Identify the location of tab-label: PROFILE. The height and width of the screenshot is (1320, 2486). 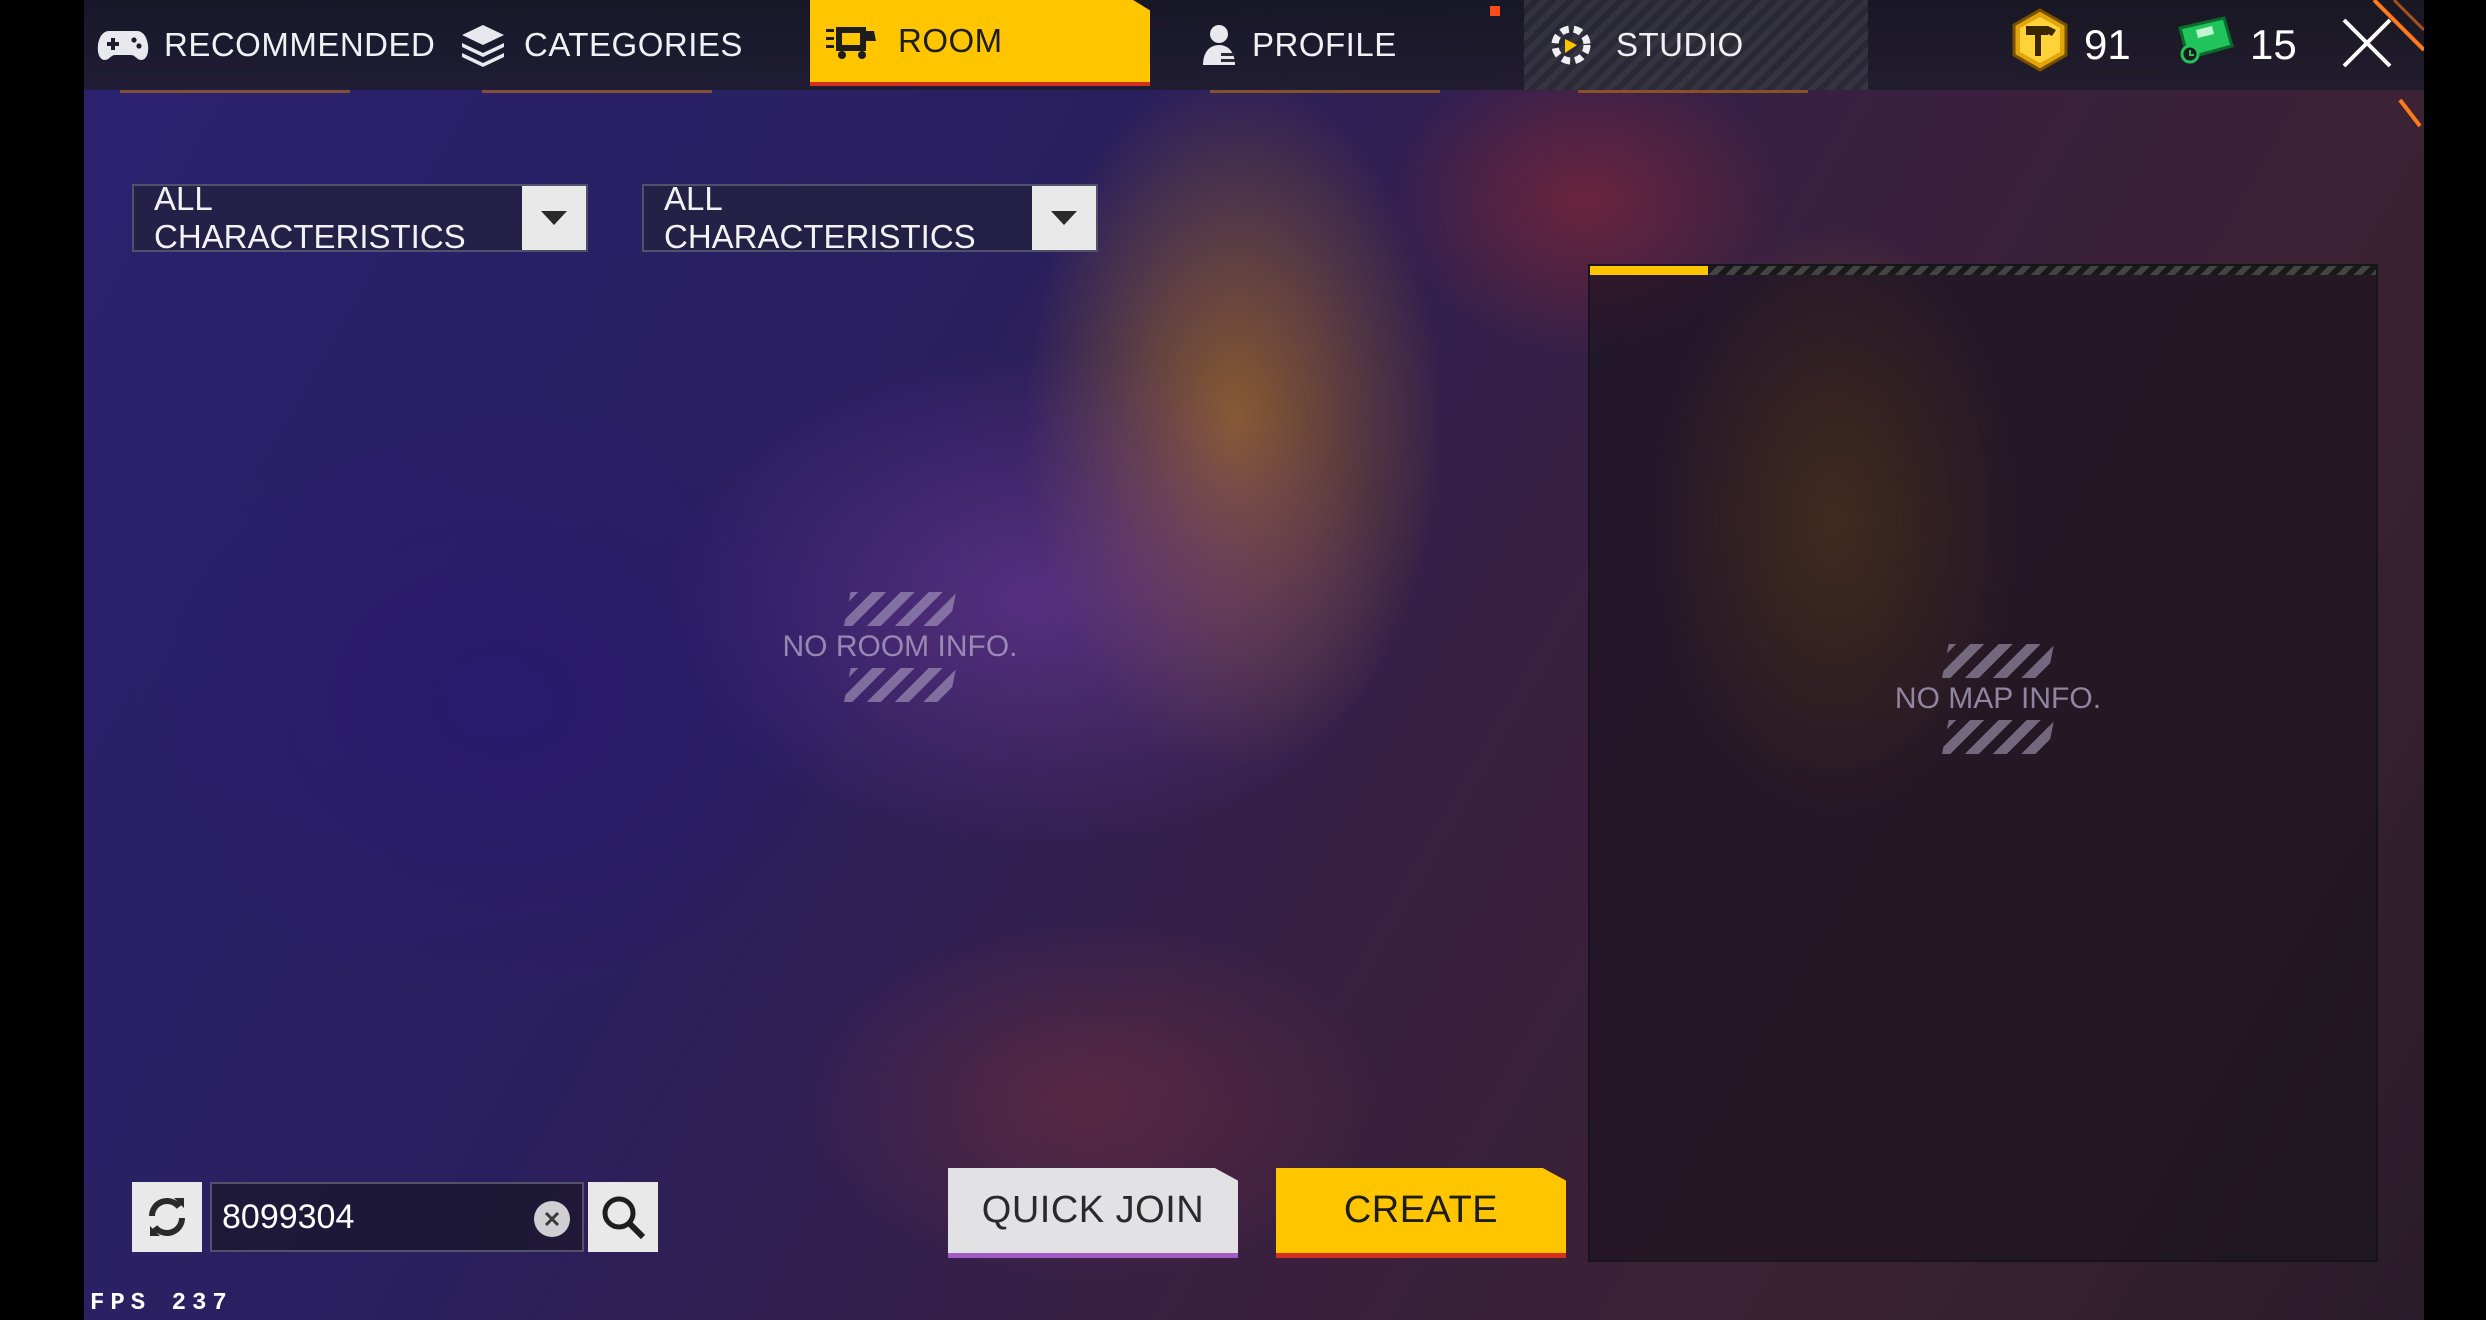
(1324, 44).